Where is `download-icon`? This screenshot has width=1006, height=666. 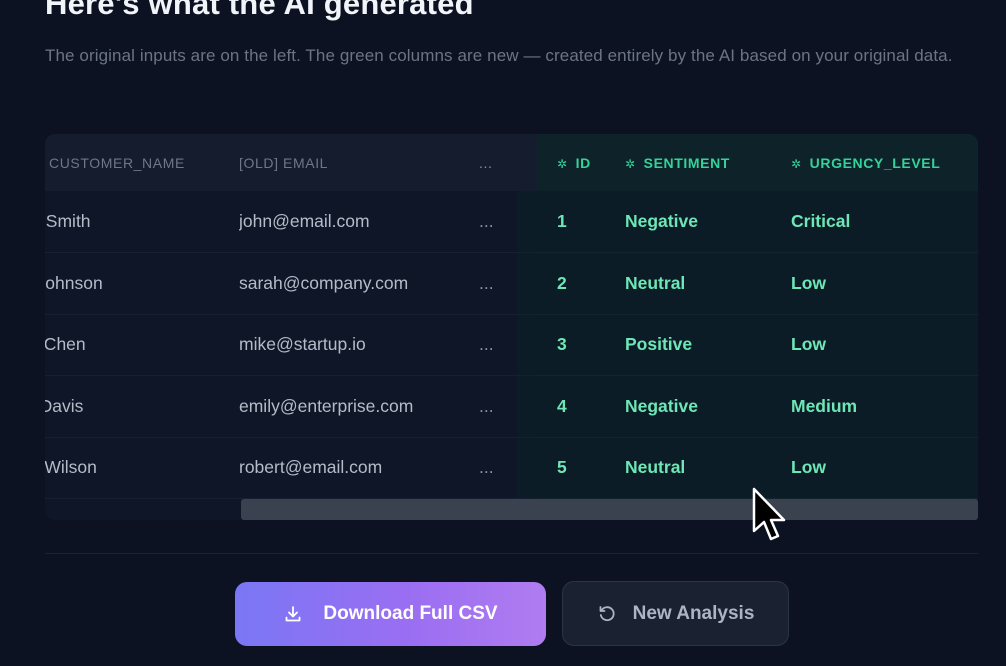
download-icon is located at coordinates (293, 614).